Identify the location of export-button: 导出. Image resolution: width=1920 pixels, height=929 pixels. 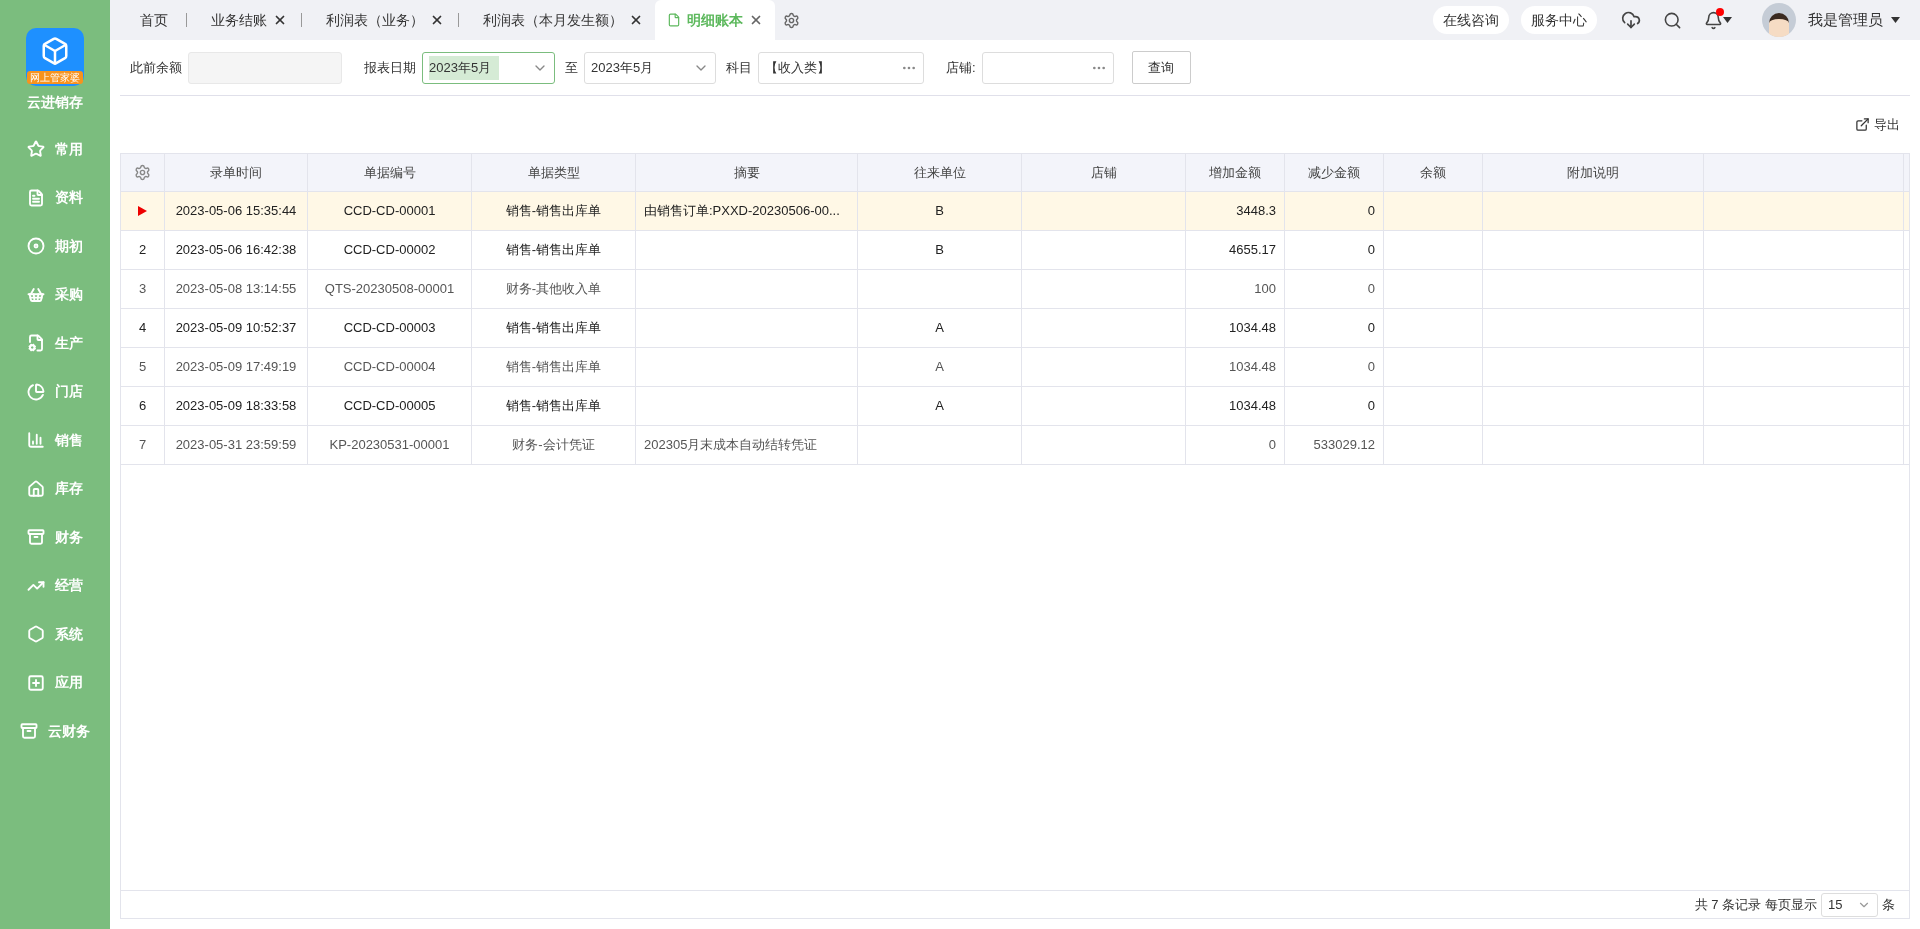
(1877, 124).